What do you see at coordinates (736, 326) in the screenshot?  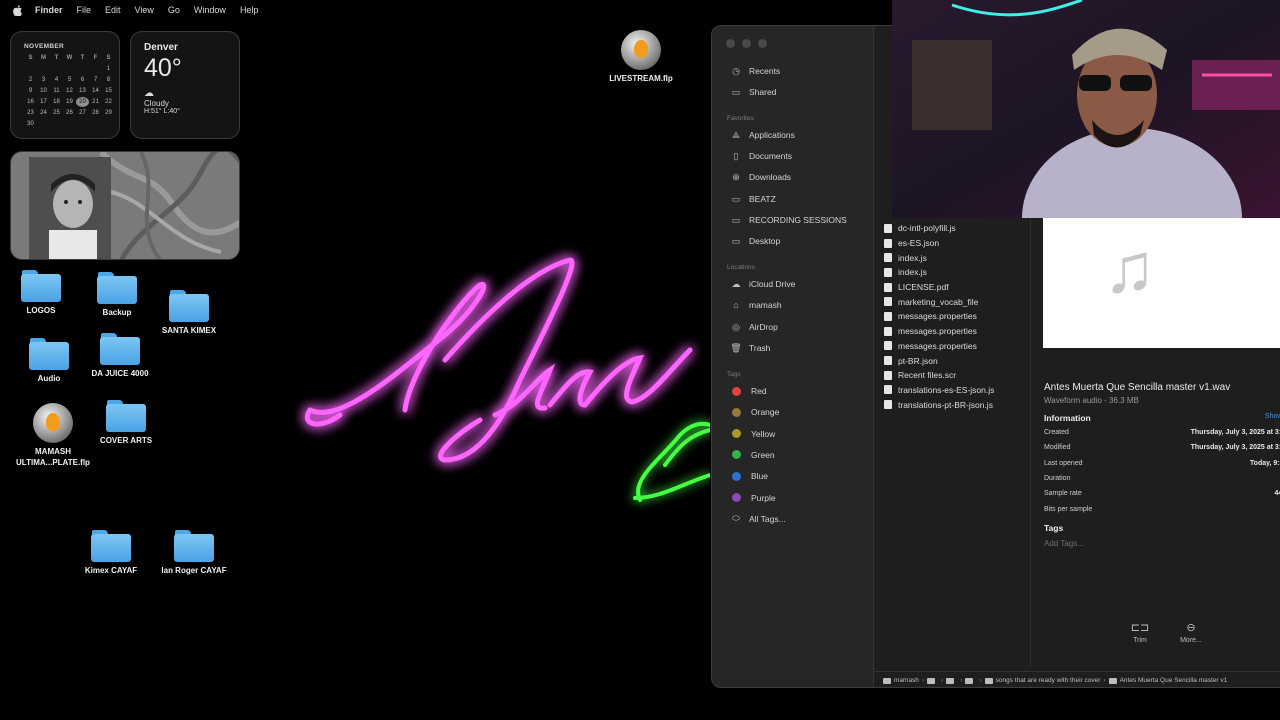 I see `airdrop-icon: ◎` at bounding box center [736, 326].